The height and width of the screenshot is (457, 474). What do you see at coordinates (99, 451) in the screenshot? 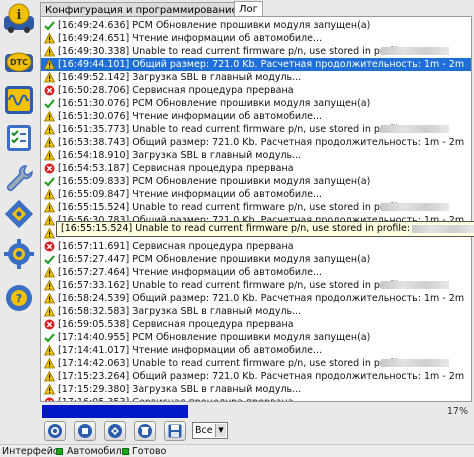
I see `car-label: Автомобиль:` at bounding box center [99, 451].